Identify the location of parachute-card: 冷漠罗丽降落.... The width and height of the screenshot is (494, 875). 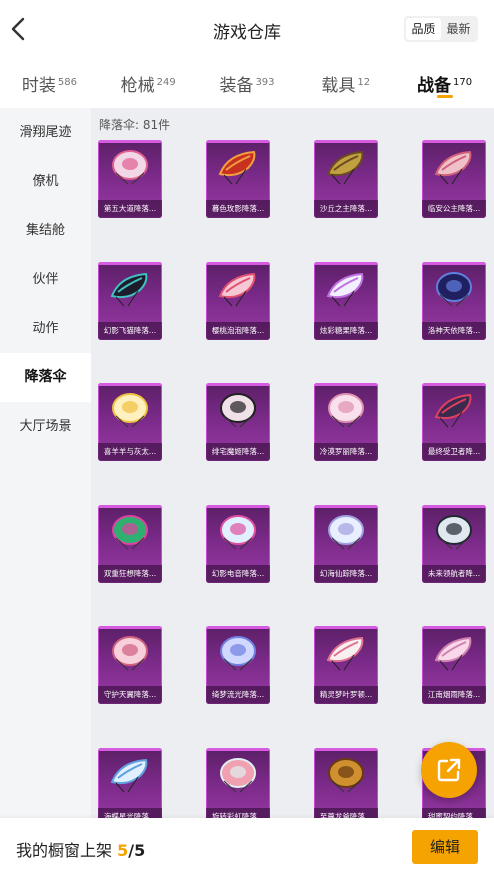
(346, 422).